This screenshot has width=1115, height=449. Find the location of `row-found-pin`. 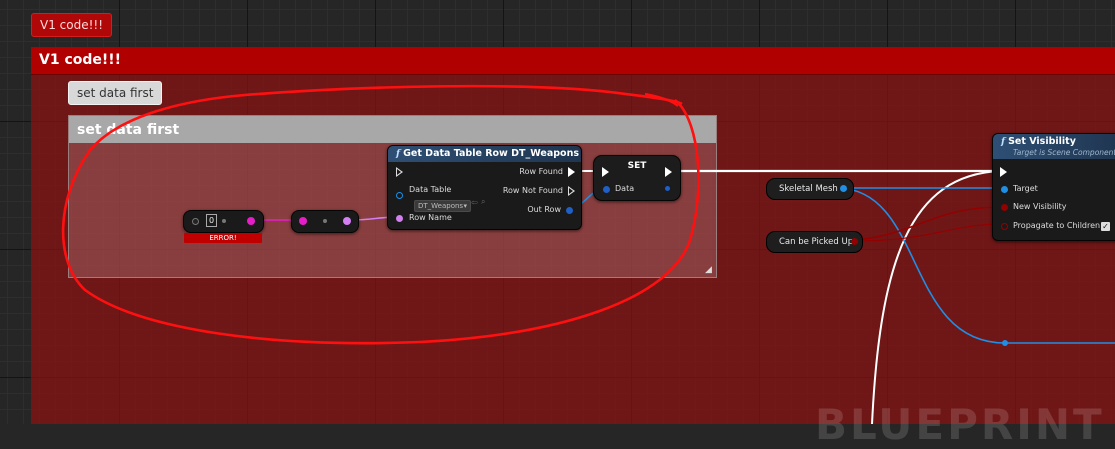

row-found-pin is located at coordinates (571, 172).